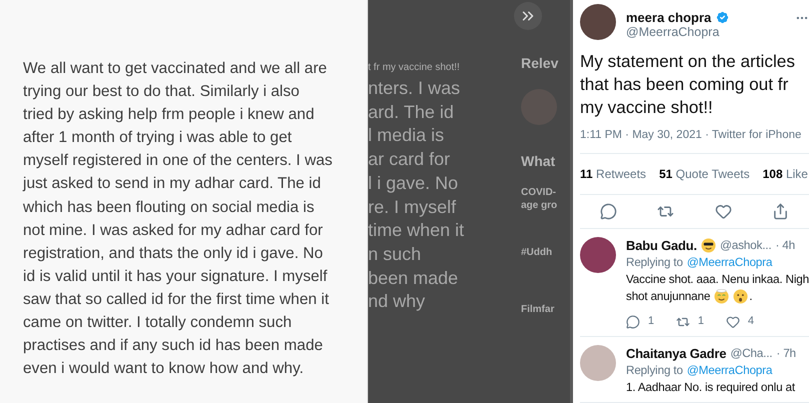 This screenshot has height=403, width=809. Describe the element at coordinates (397, 302) in the screenshot. I see `statement-text: nd why` at that location.